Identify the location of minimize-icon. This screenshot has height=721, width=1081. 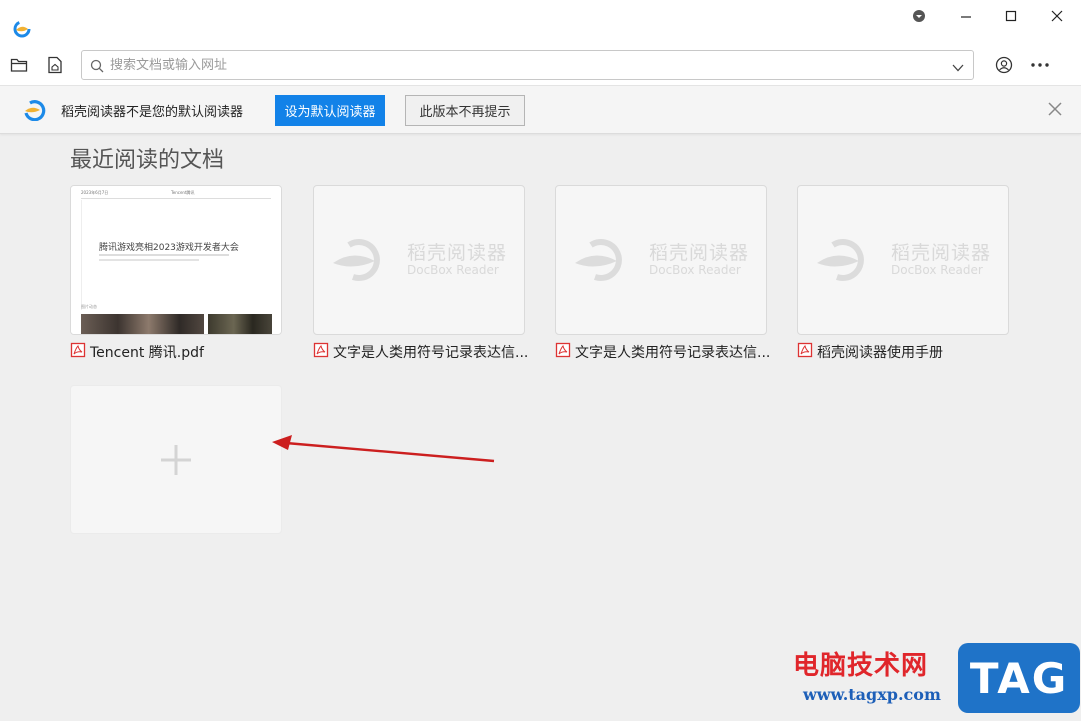
(966, 16).